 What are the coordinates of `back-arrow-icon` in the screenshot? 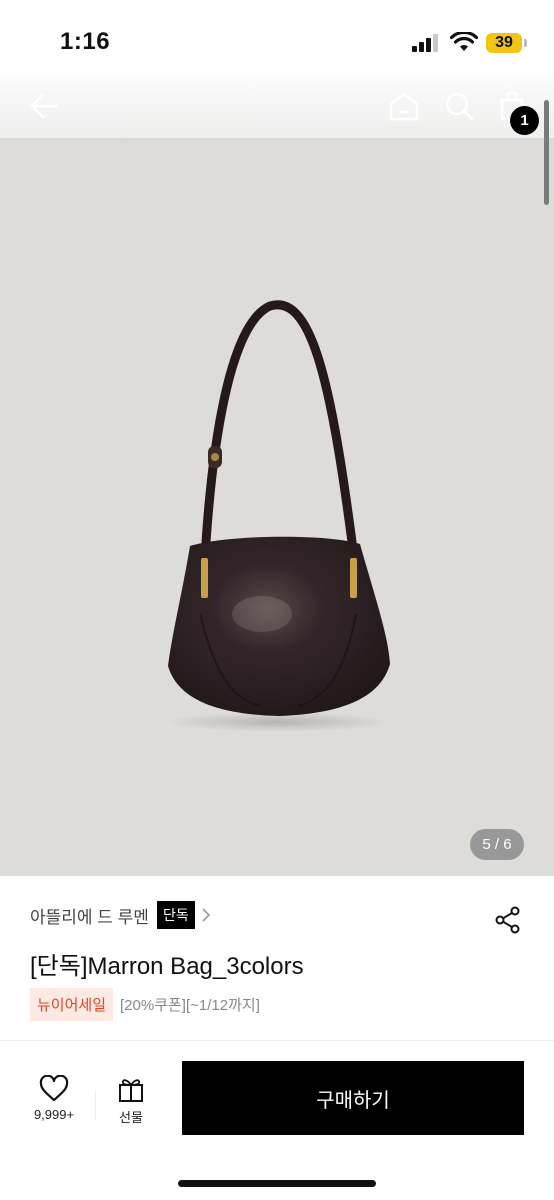 It's located at (44, 106).